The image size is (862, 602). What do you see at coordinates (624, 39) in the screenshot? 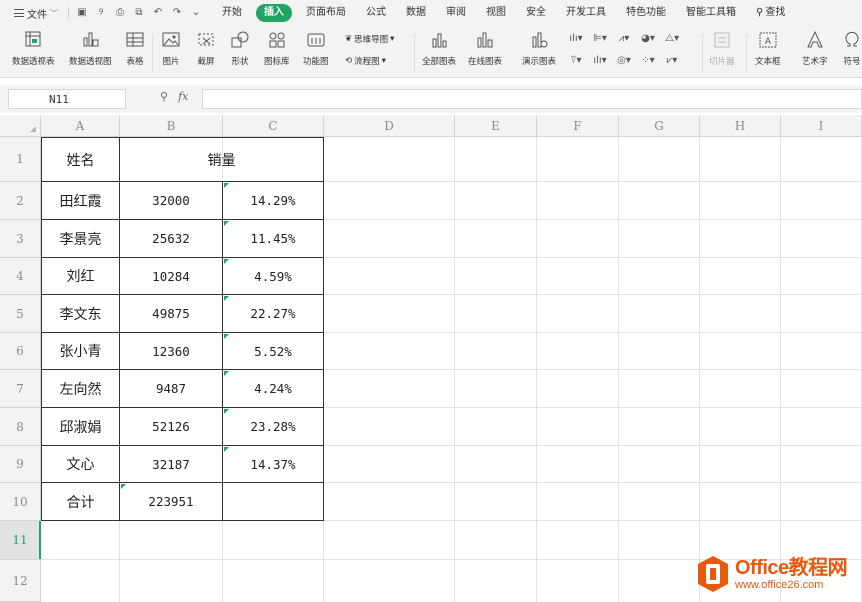
I see `line-chart-icon: ⩘▾` at bounding box center [624, 39].